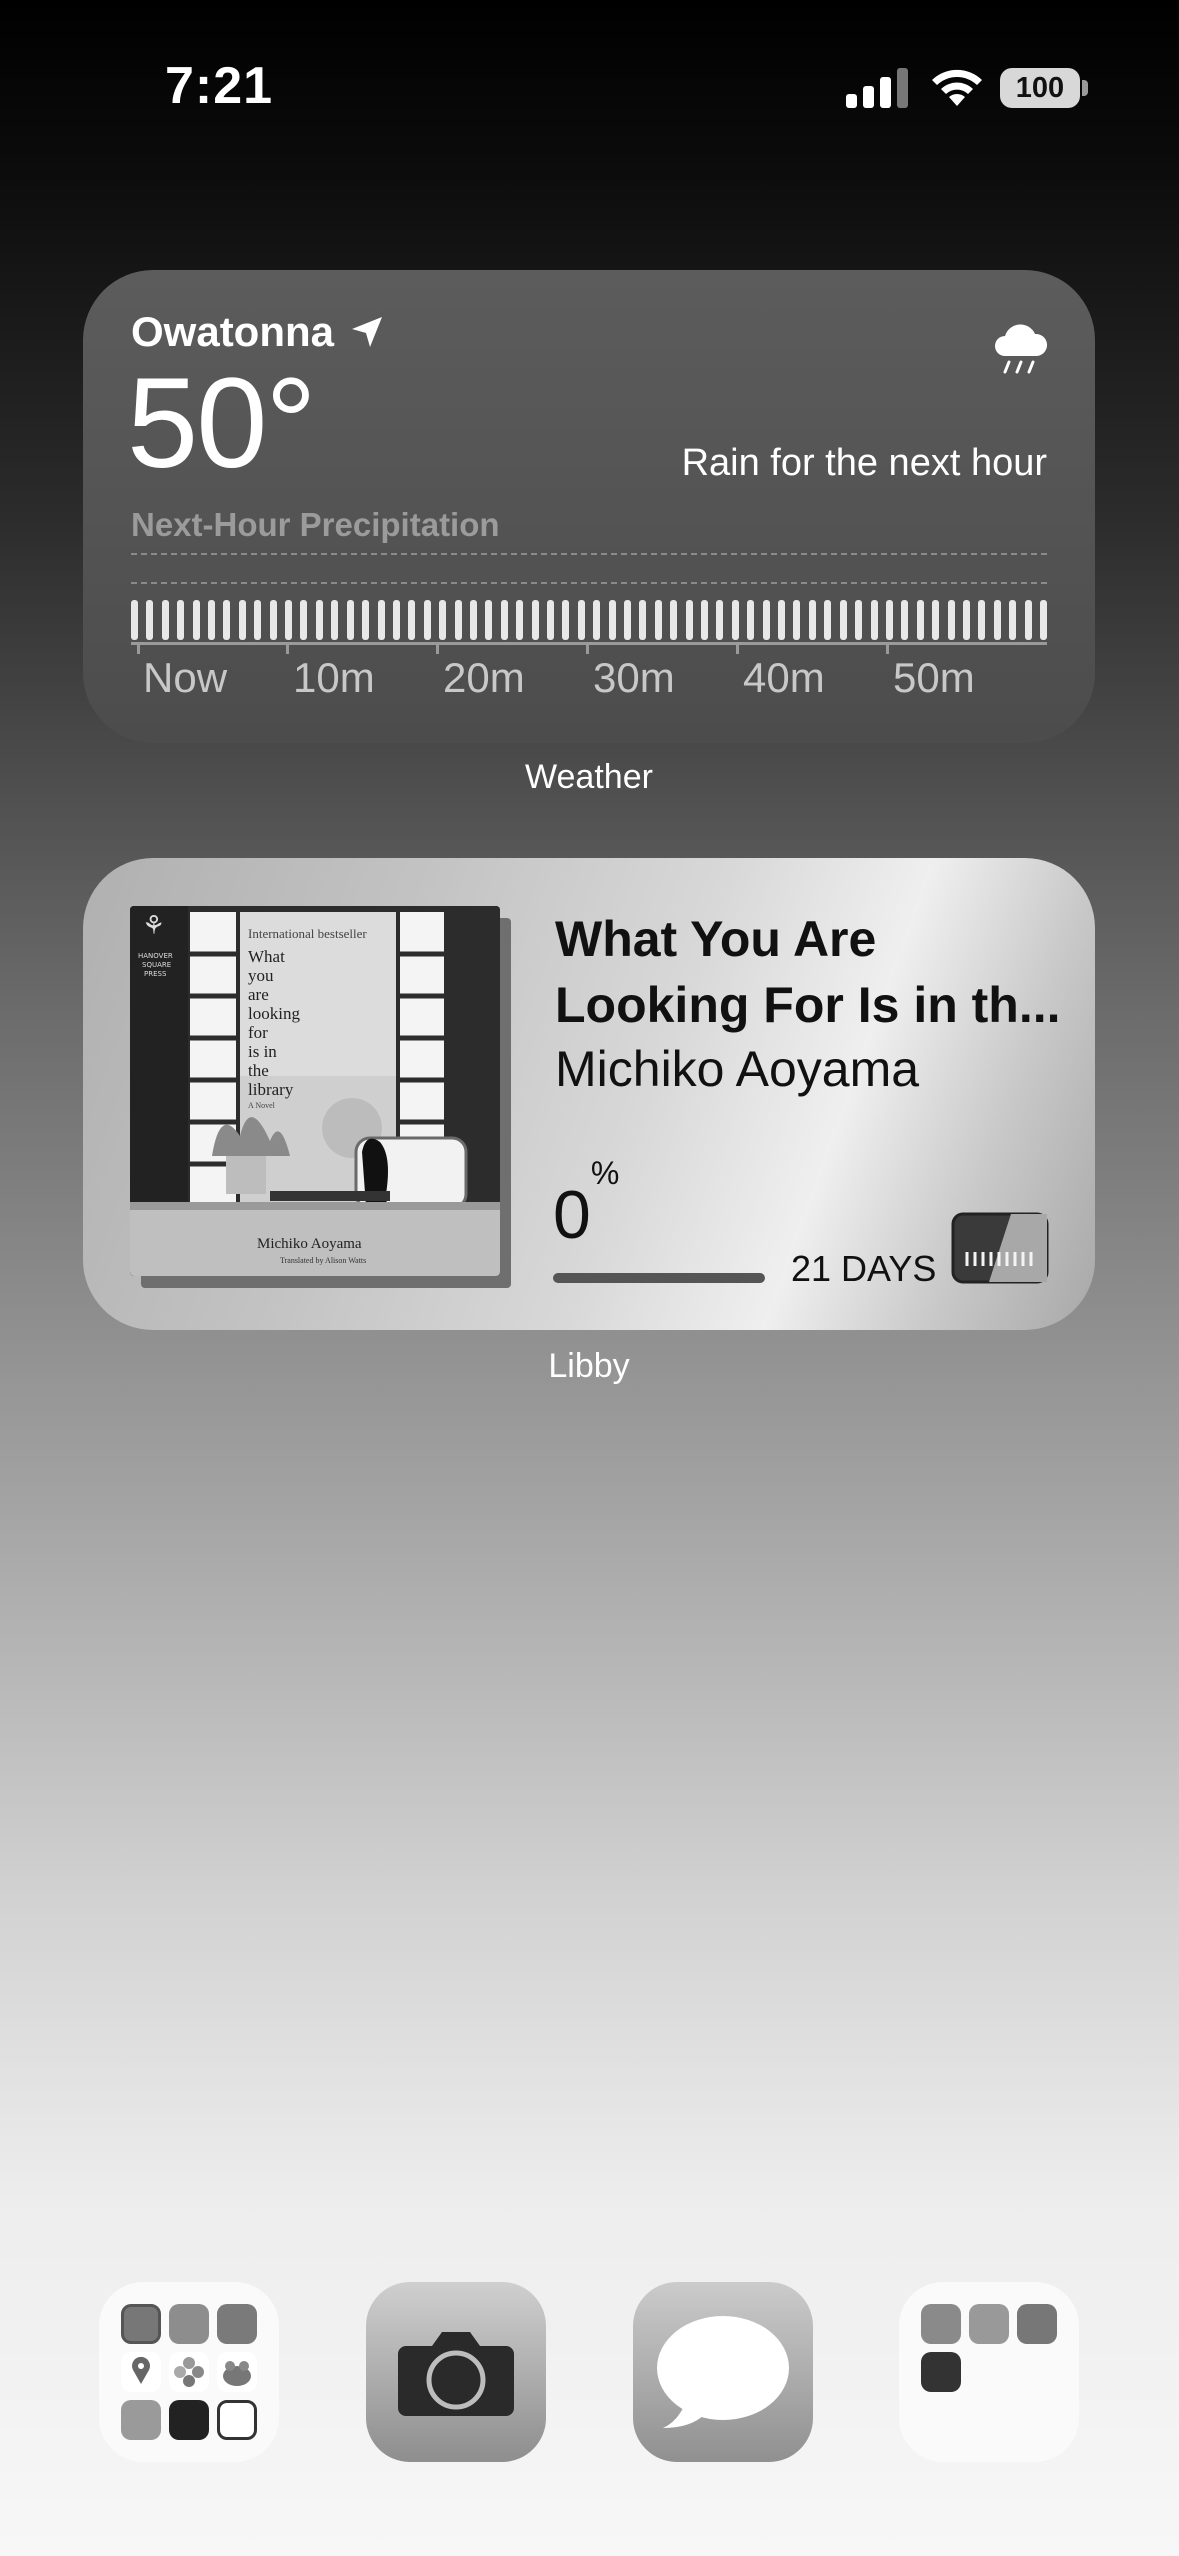  Describe the element at coordinates (634, 677) in the screenshot. I see `time-label-30m: 30m` at that location.